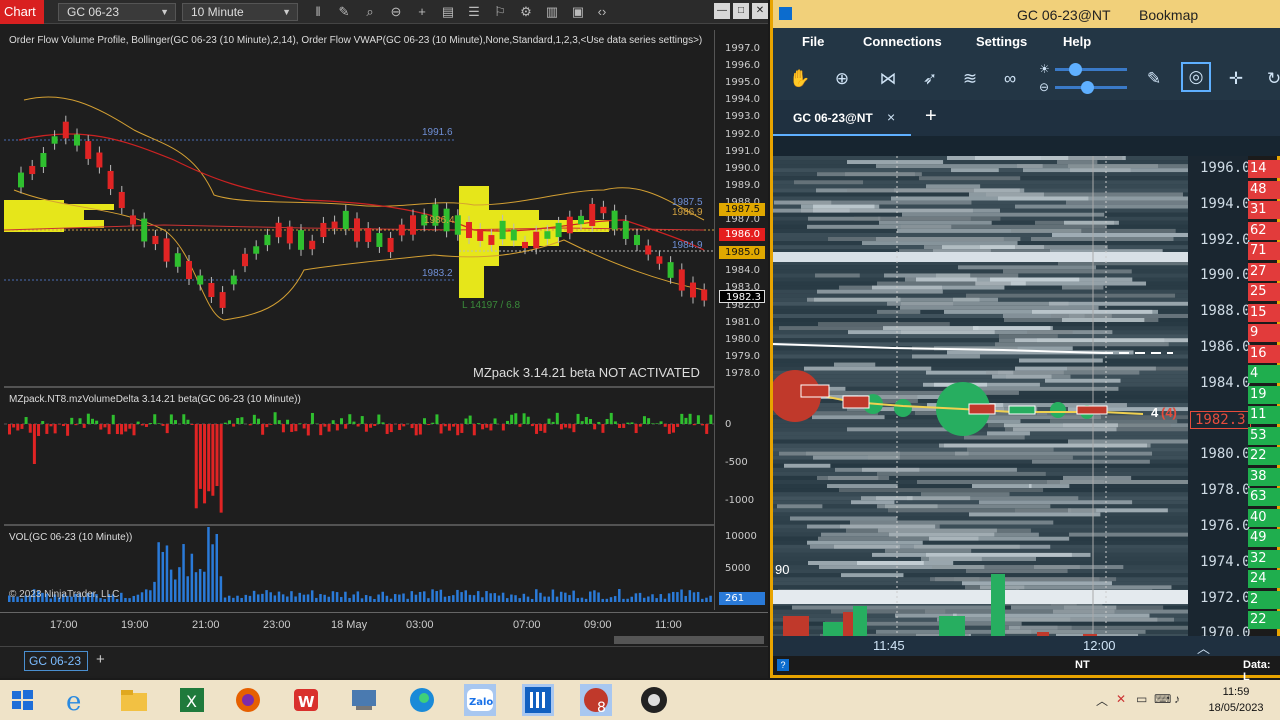 This screenshot has width=1280, height=720. I want to click on edge-icon, so click(422, 700).